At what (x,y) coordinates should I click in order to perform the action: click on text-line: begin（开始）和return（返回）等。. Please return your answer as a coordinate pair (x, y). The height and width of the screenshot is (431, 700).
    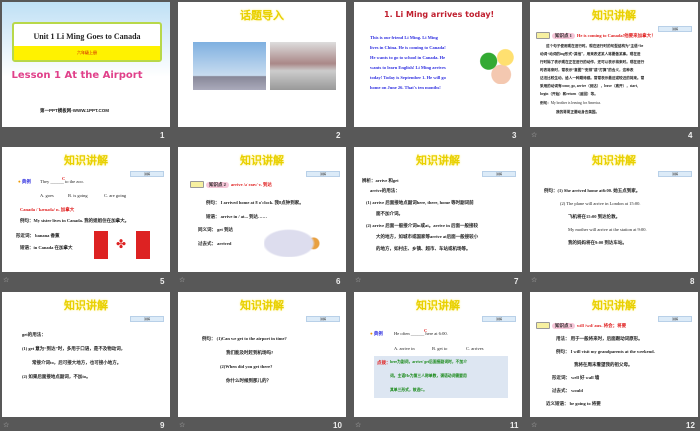
    Looking at the image, I should click on (569, 94).